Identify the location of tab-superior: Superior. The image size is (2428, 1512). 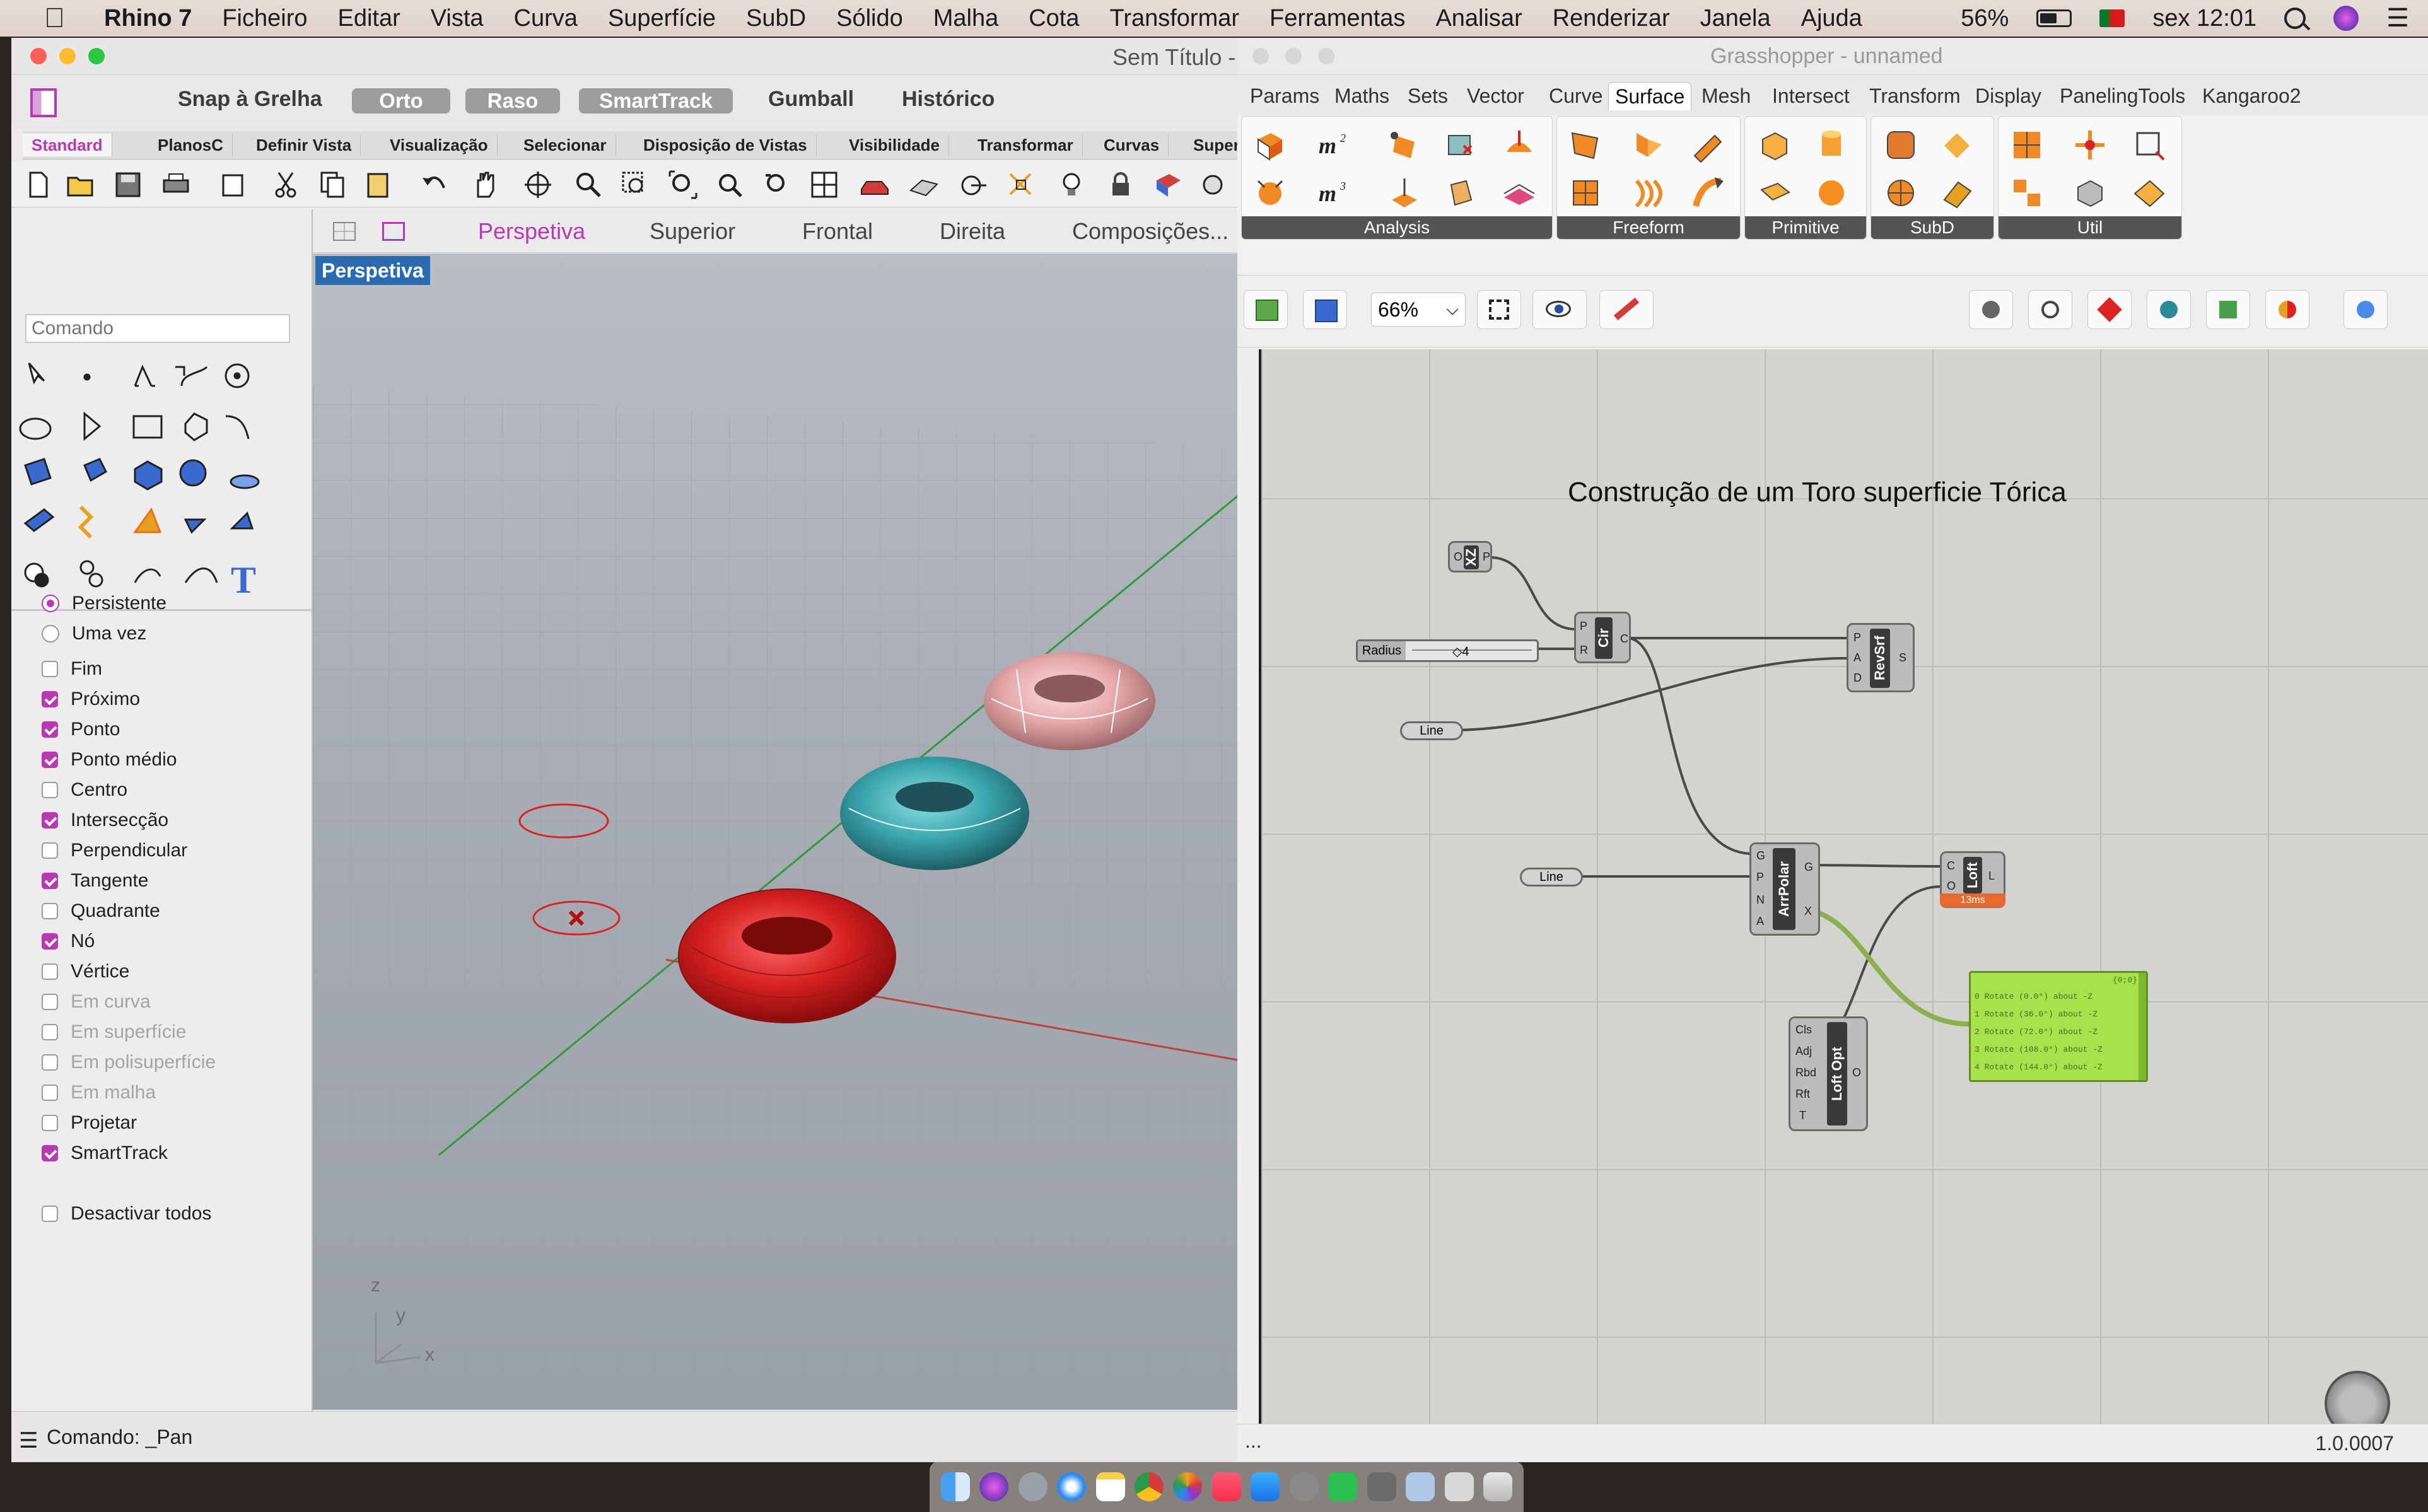
(693, 232).